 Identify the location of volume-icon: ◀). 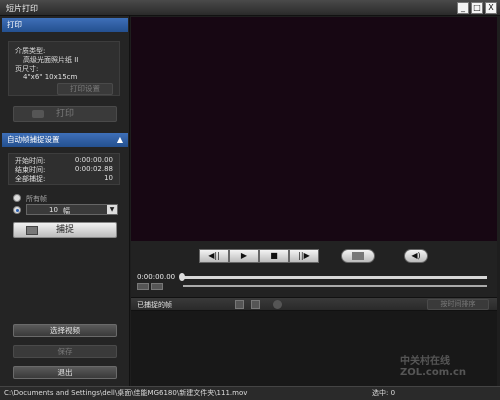
(416, 256).